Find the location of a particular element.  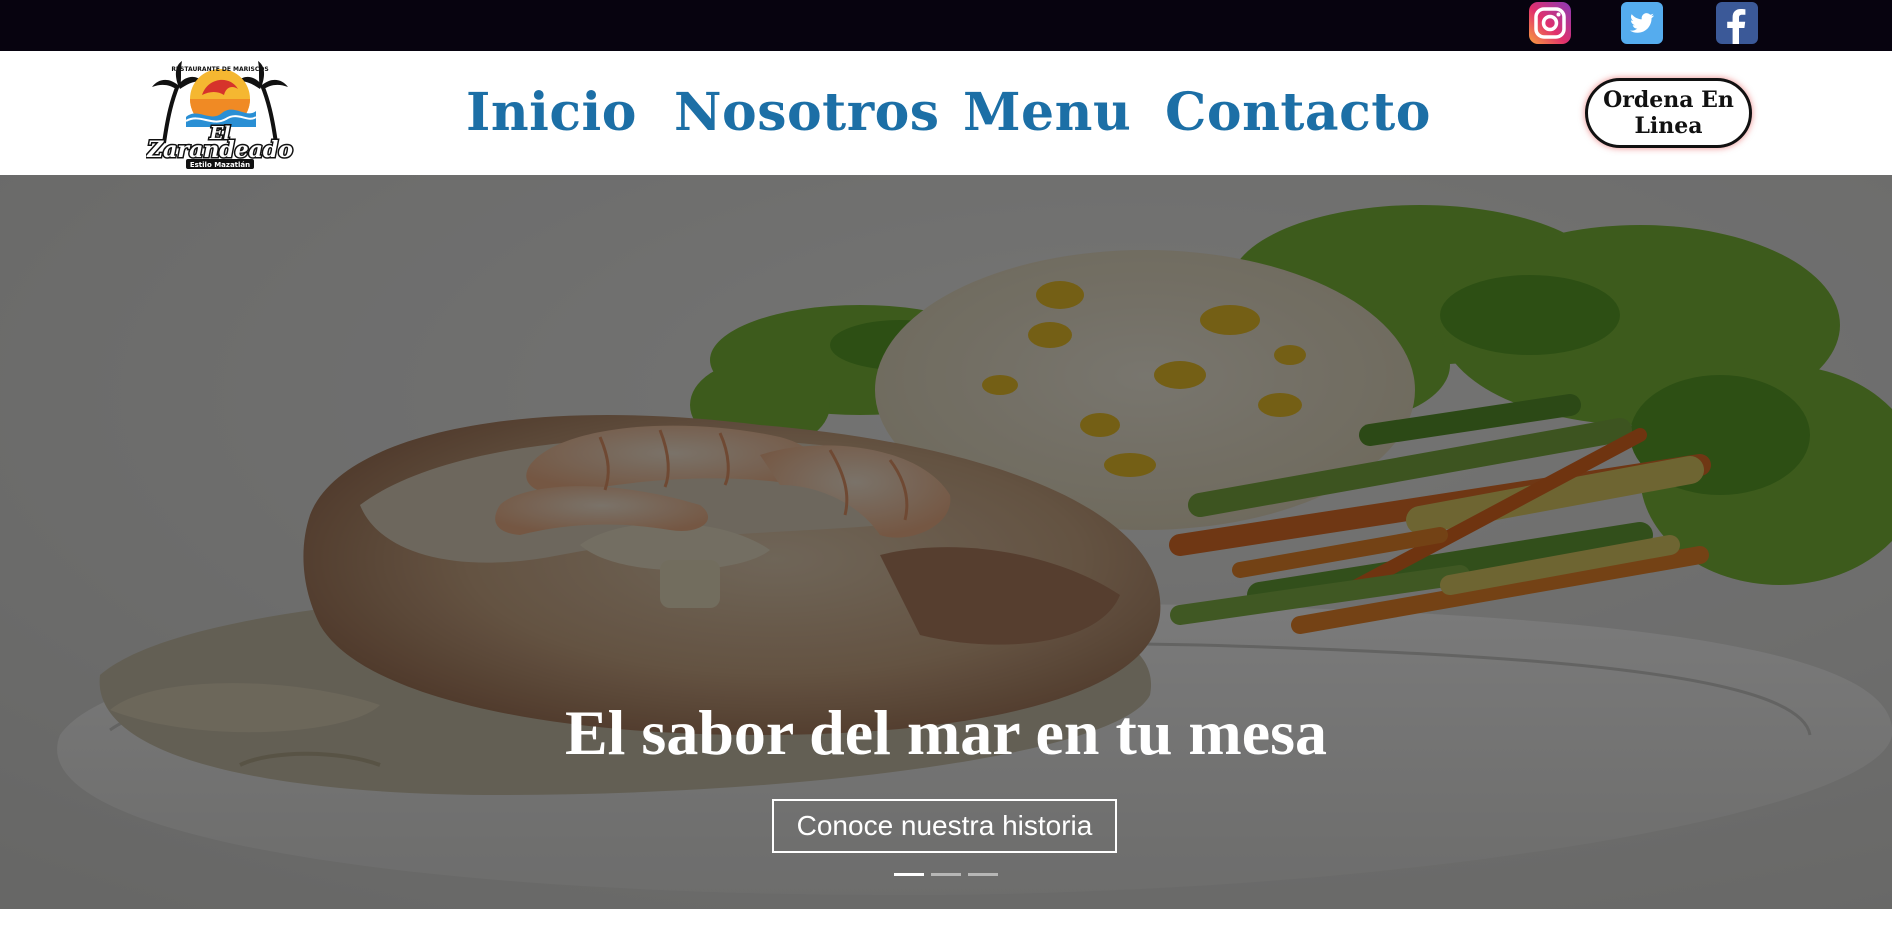

top-bar is located at coordinates (946, 25).